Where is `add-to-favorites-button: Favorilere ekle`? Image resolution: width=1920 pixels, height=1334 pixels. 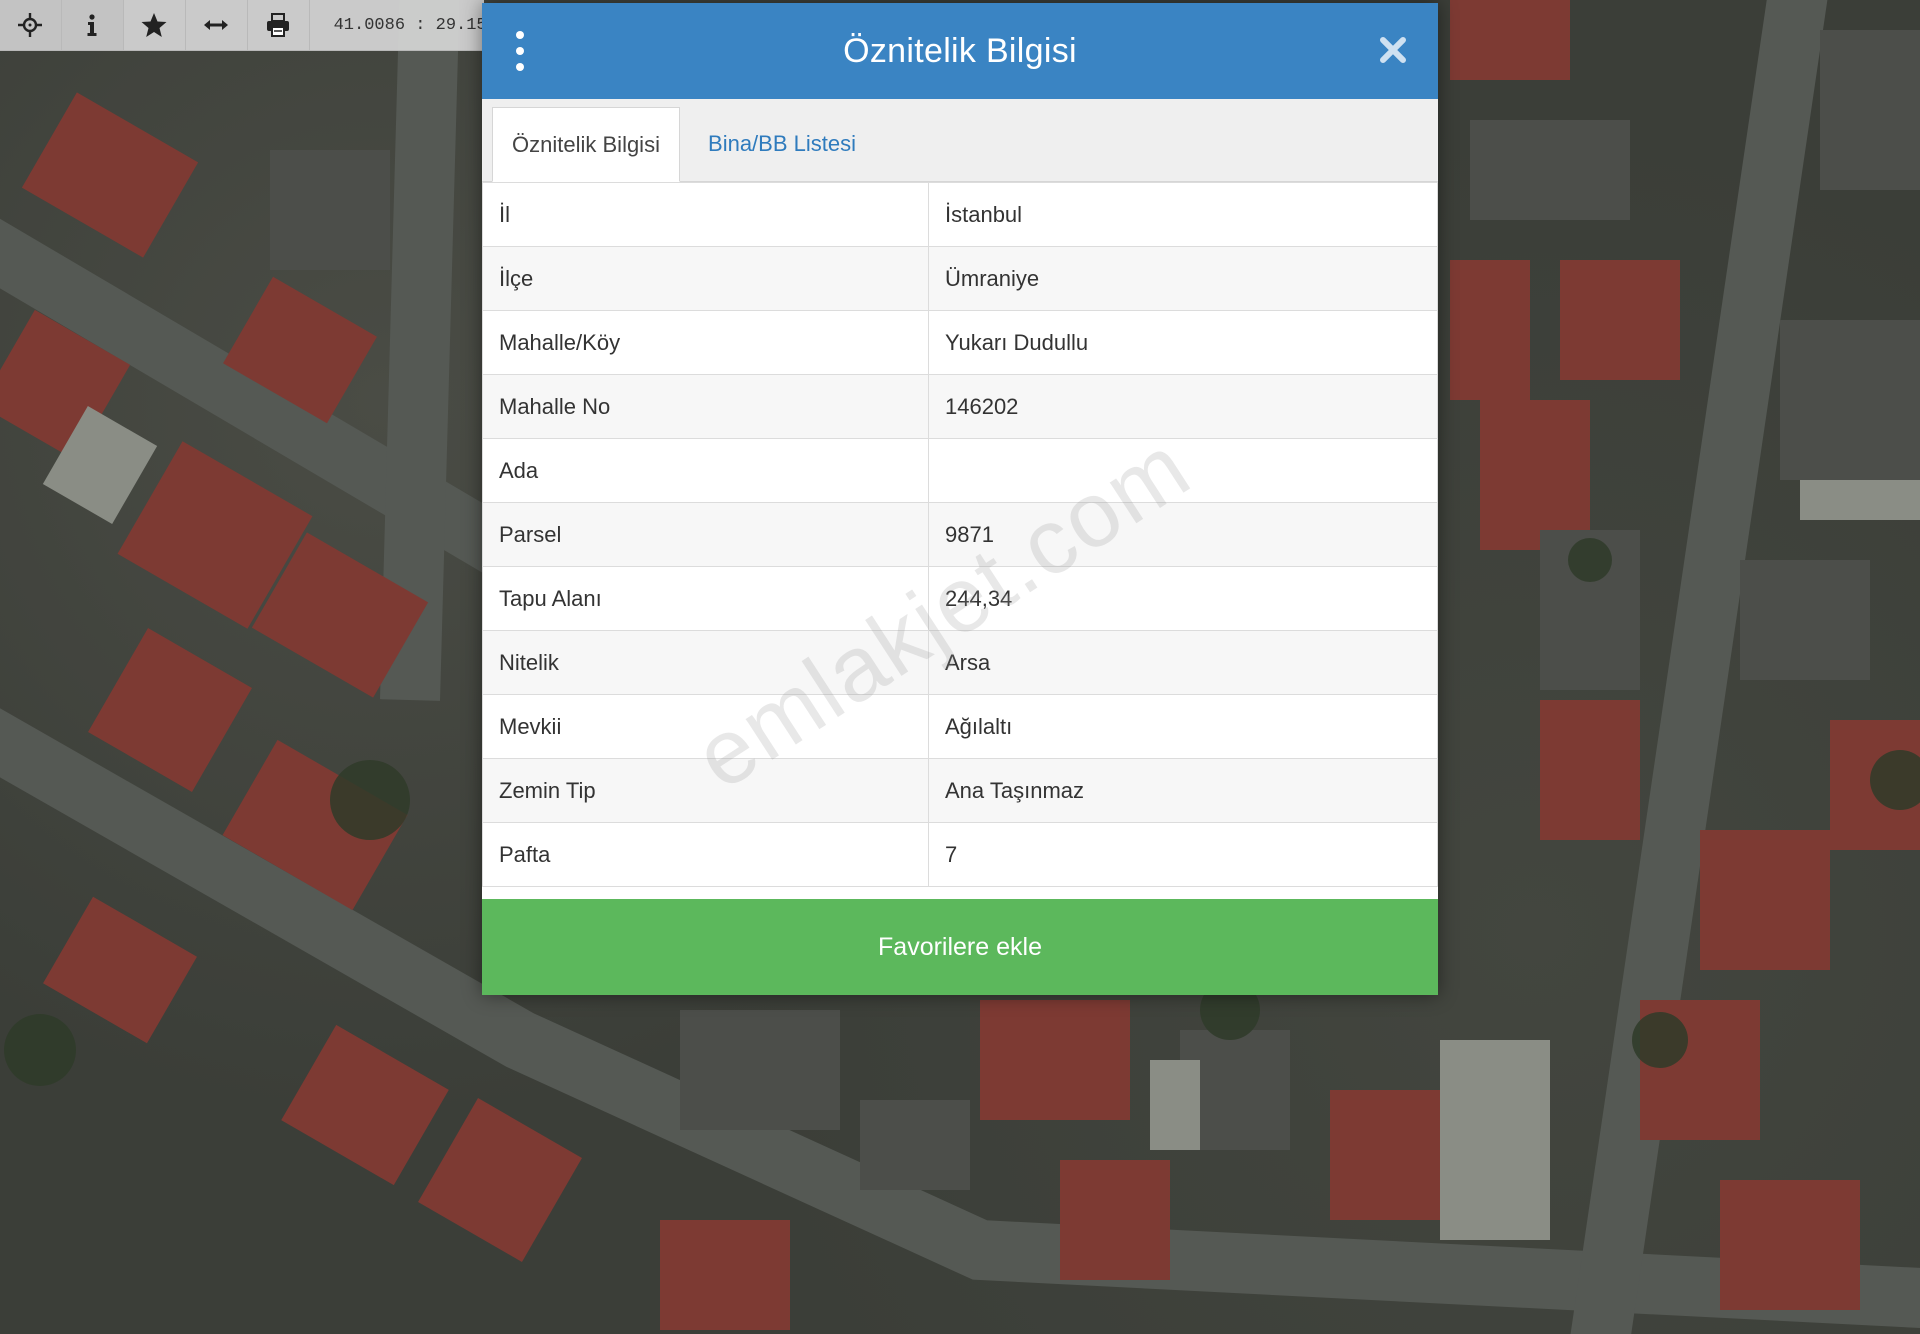
add-to-favorites-button: Favorilere ekle is located at coordinates (960, 947).